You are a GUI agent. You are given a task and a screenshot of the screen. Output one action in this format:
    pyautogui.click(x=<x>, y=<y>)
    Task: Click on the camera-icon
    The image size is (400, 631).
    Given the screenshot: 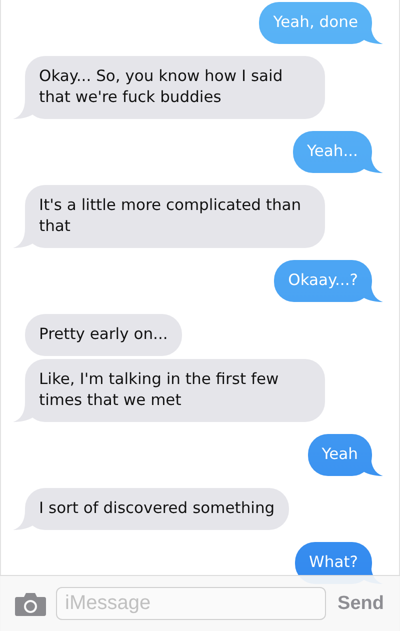 What is the action you would take?
    pyautogui.click(x=30, y=604)
    